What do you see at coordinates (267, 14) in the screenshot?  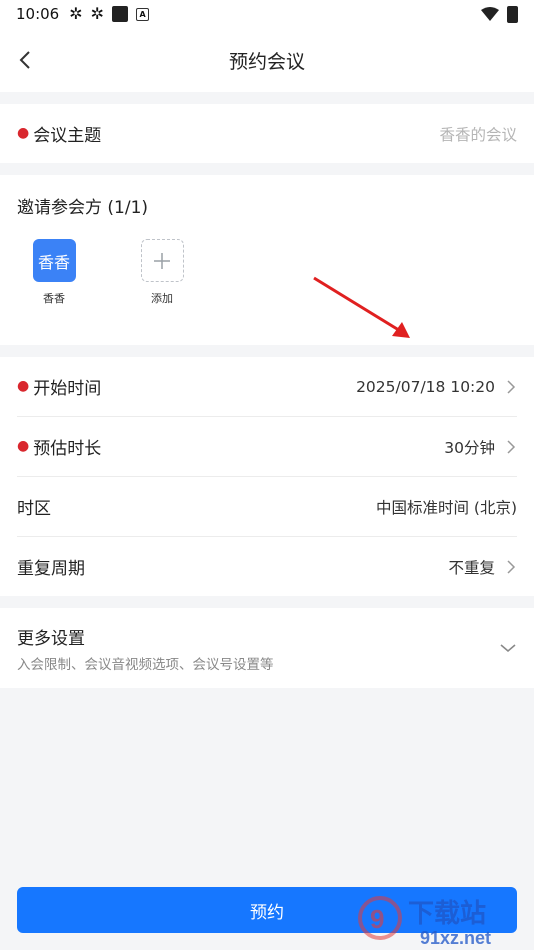 I see `status-bar: 10:06 ✲ ✲ A` at bounding box center [267, 14].